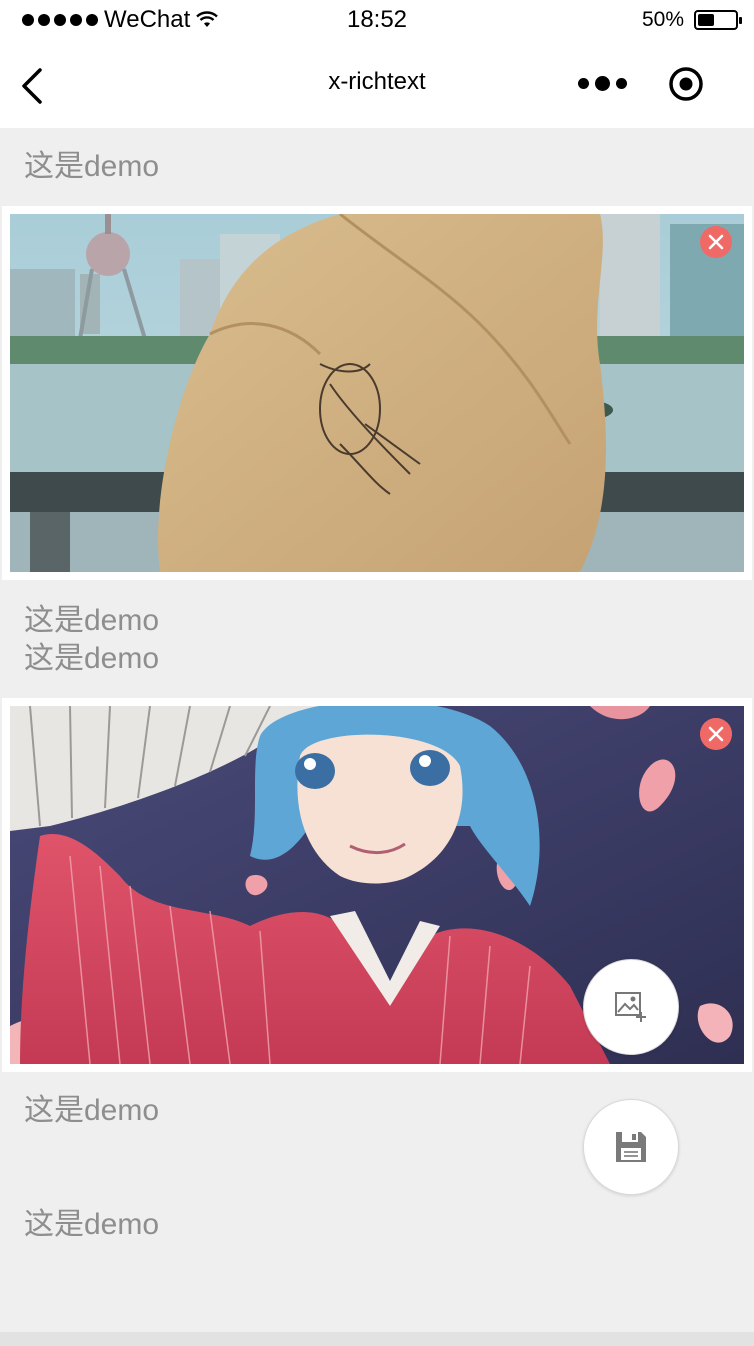 This screenshot has width=754, height=1346. What do you see at coordinates (691, 20) in the screenshot?
I see `status-right: 50%` at bounding box center [691, 20].